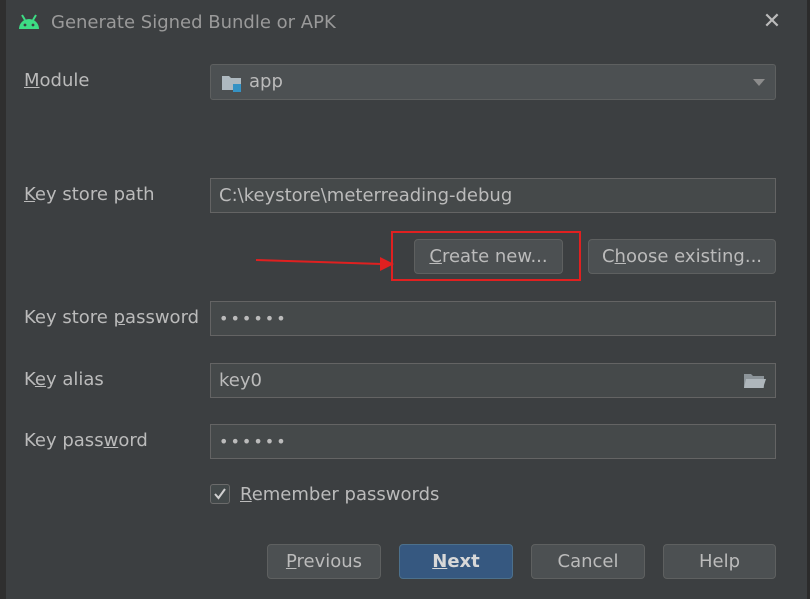 This screenshot has width=810, height=599. Describe the element at coordinates (588, 561) in the screenshot. I see `cancel-button: Cancel` at that location.